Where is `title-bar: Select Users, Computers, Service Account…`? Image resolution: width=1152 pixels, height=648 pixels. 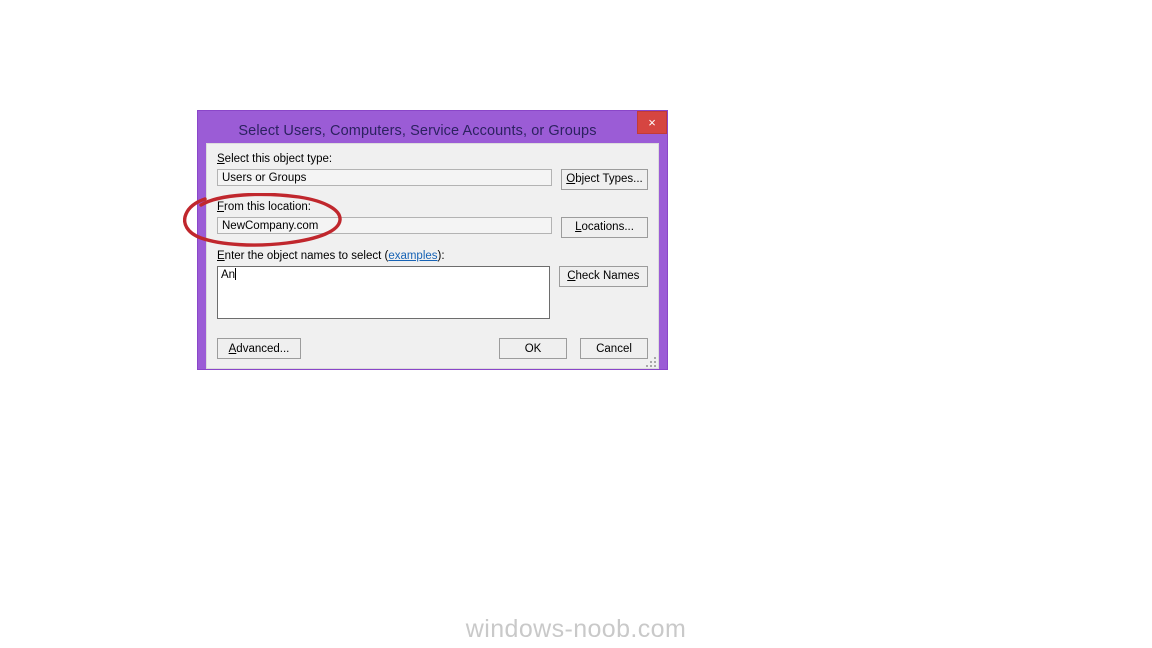 title-bar: Select Users, Computers, Service Account… is located at coordinates (436, 127).